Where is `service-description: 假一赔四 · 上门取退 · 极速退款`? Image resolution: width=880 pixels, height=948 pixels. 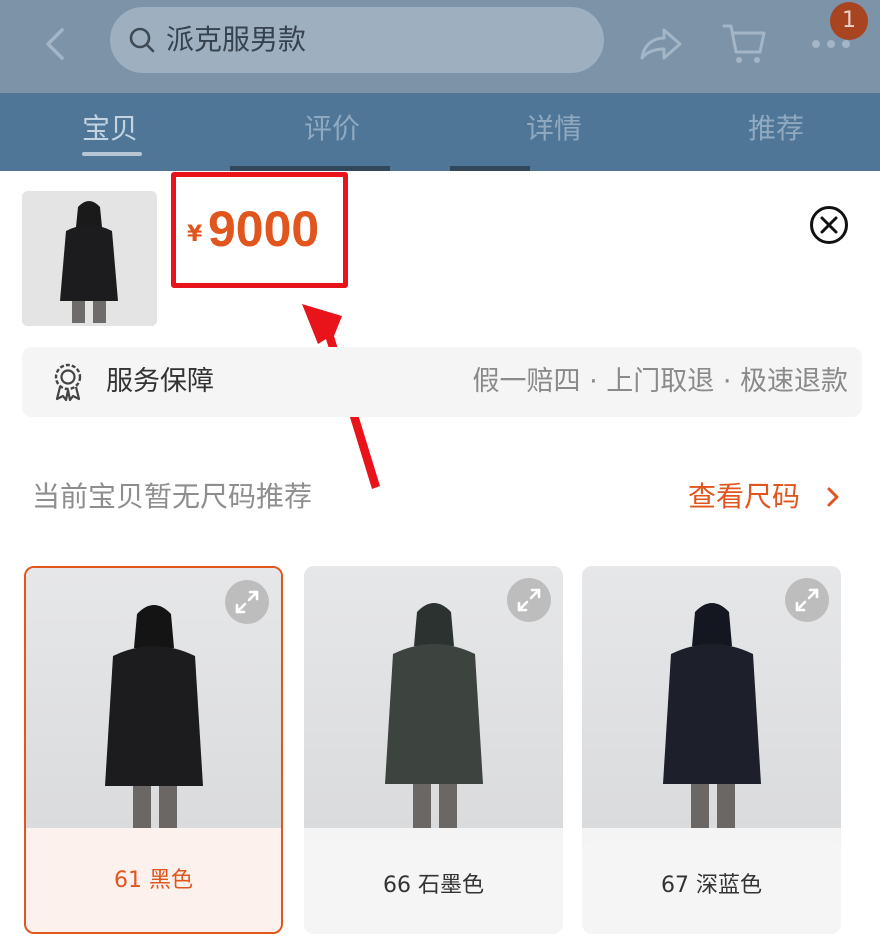
service-description: 假一赔四 · 上门取退 · 极速退款 is located at coordinates (660, 381).